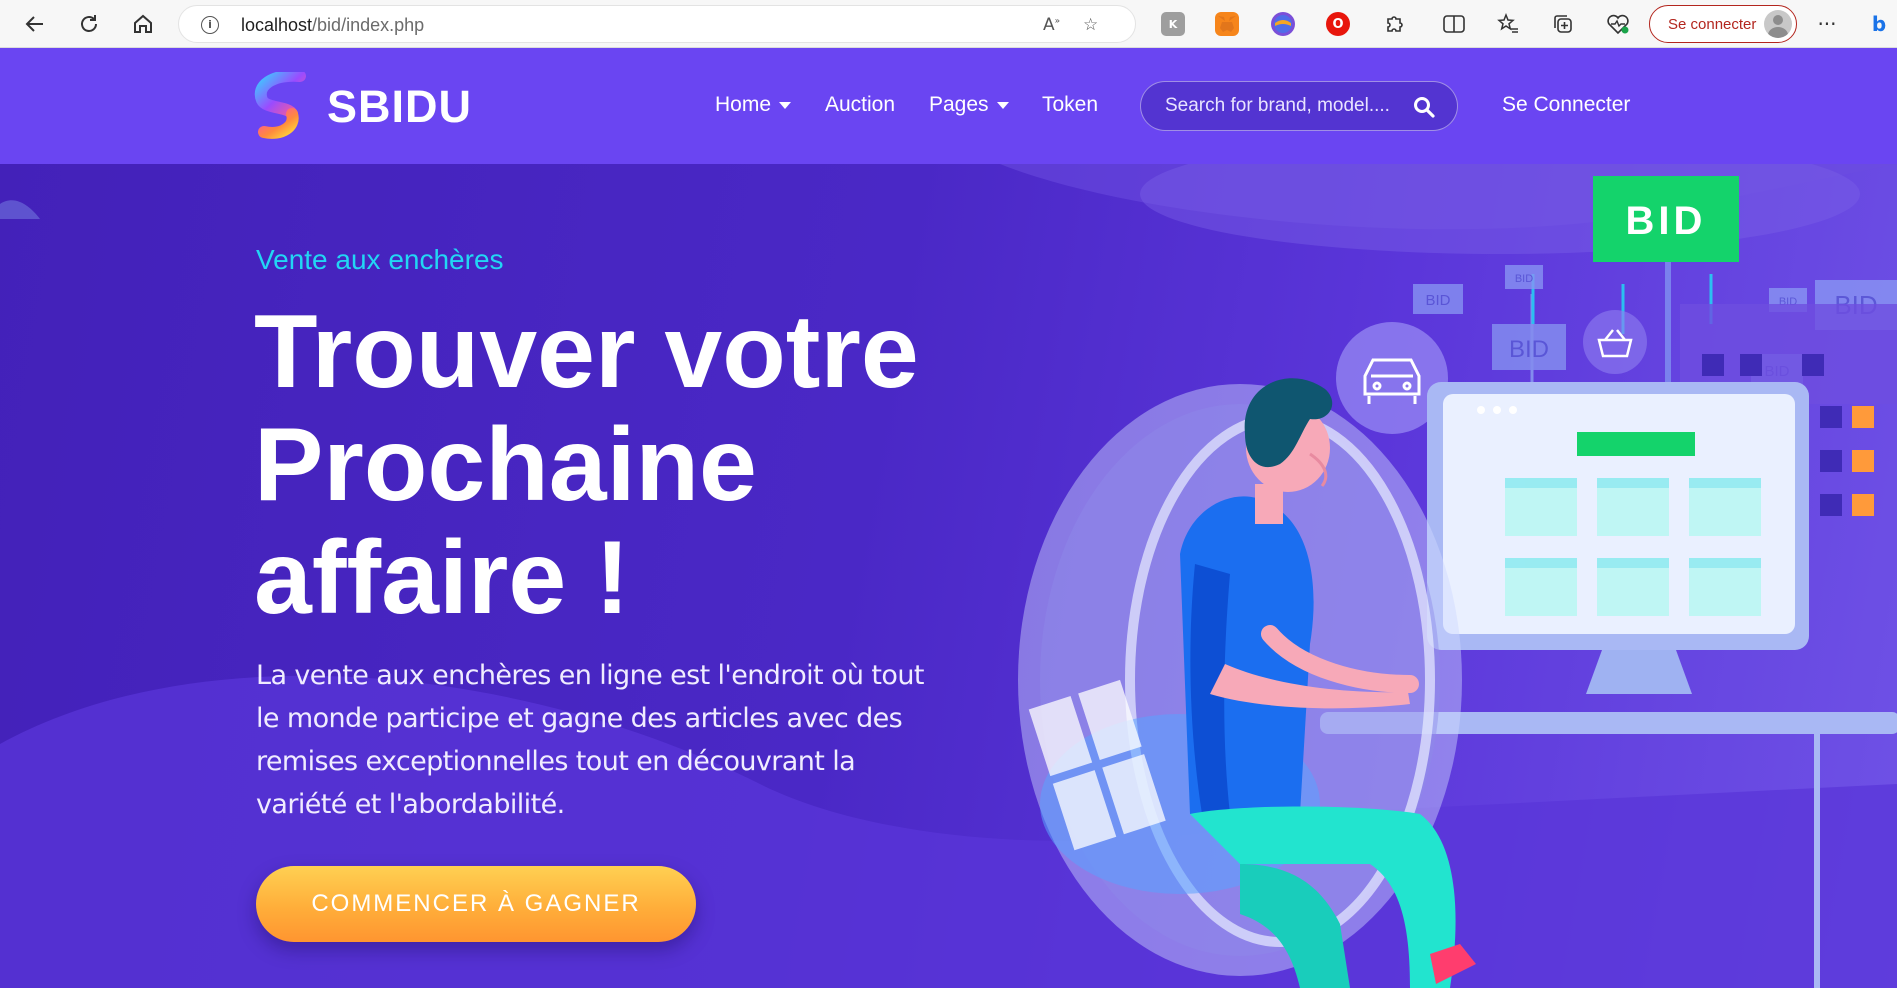 The image size is (1897, 988). What do you see at coordinates (1051, 25) in the screenshot?
I see `read-aloud-icon: A»` at bounding box center [1051, 25].